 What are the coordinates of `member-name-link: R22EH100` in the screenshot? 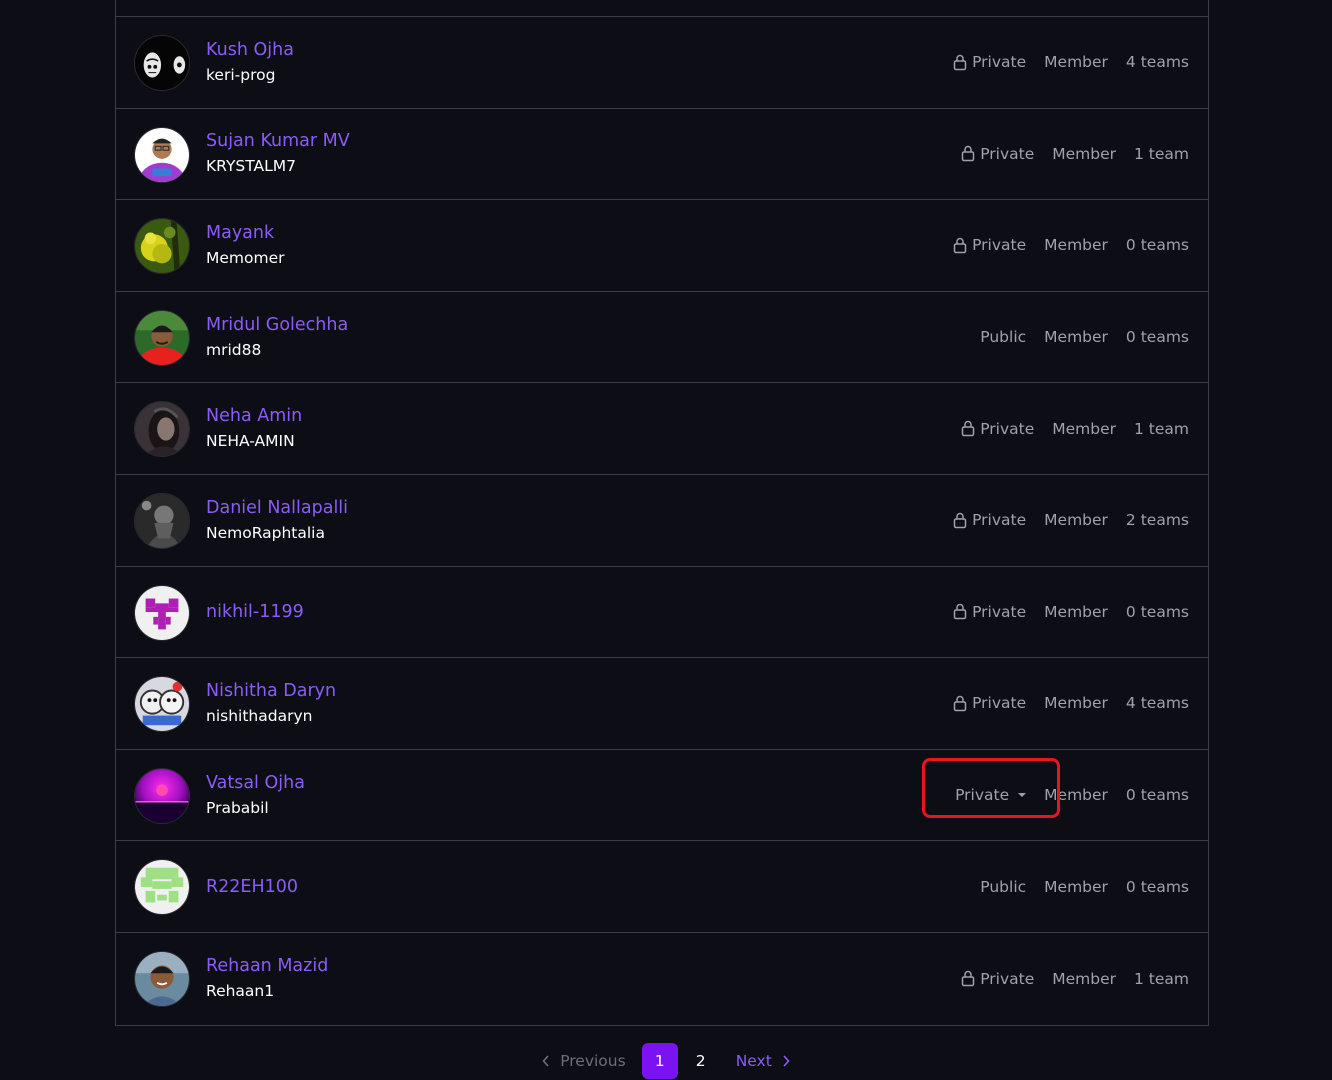 It's located at (252, 887).